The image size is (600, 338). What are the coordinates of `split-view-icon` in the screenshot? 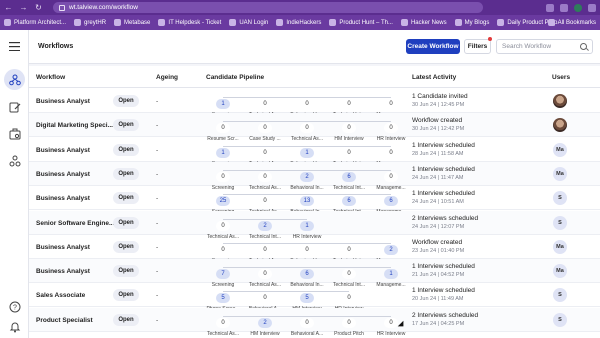 It's located at (564, 7).